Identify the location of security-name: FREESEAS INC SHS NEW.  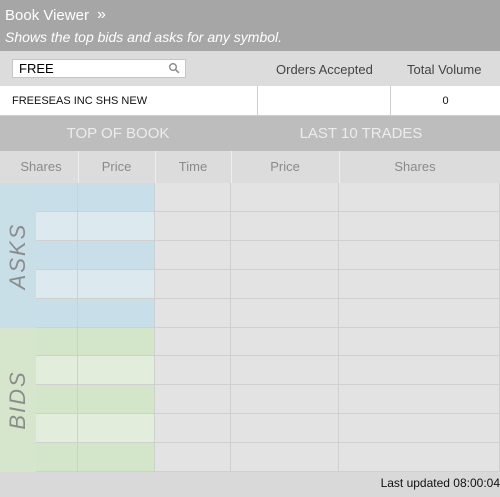
(80, 101).